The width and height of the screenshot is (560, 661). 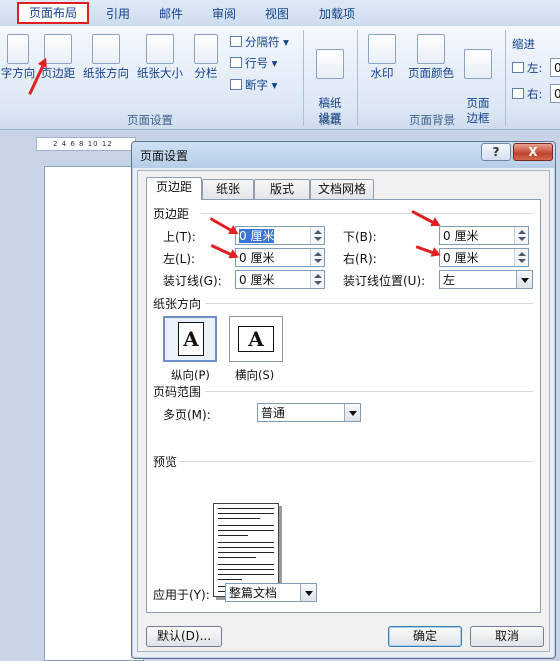 I want to click on ok-button: 确定, so click(x=425, y=636).